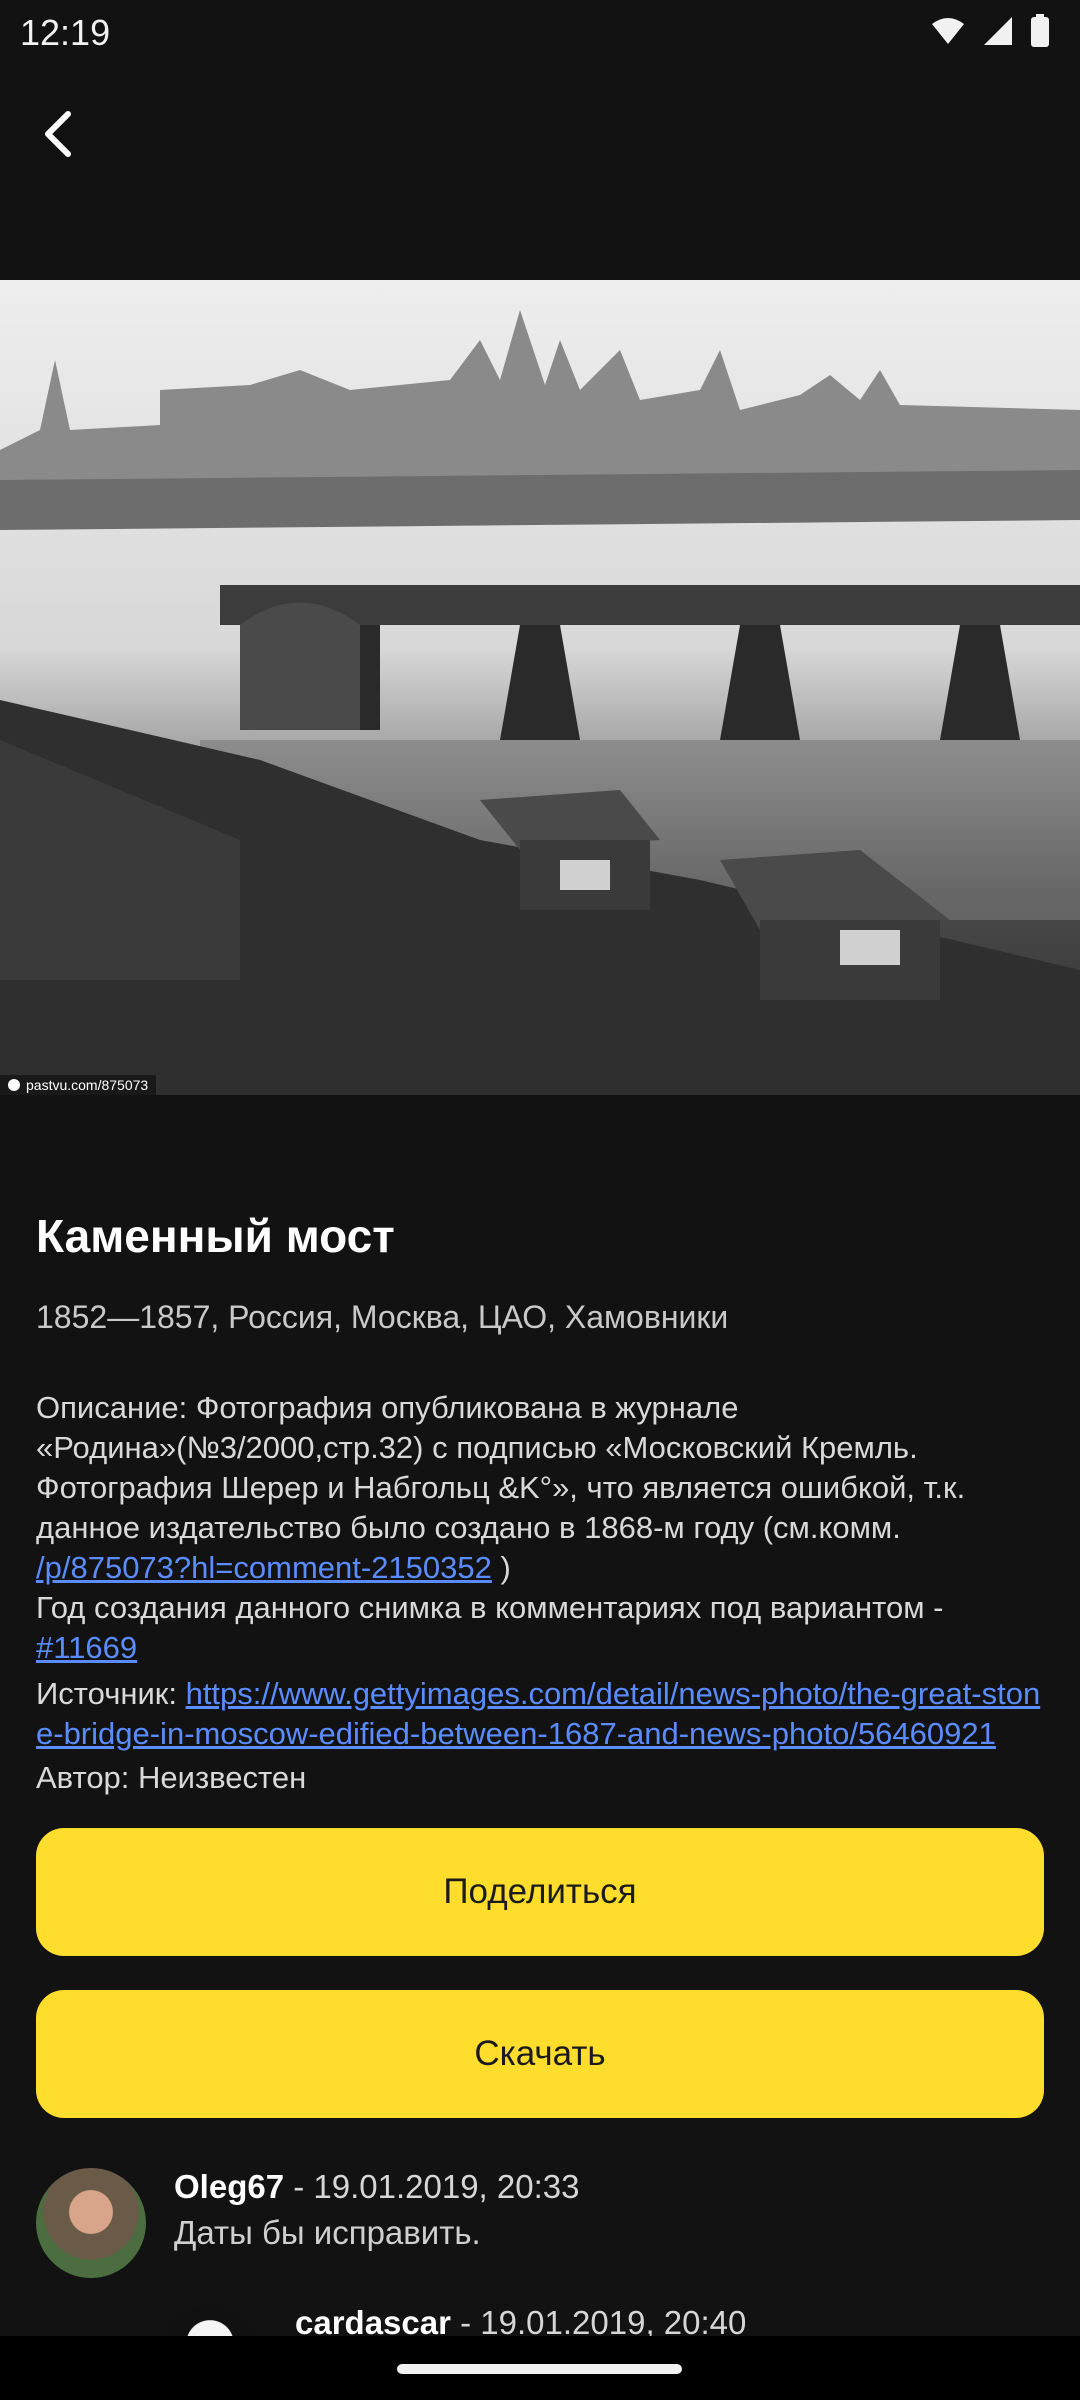 The height and width of the screenshot is (2400, 1080). What do you see at coordinates (111, 1693) in the screenshot?
I see `source-label: Источник:` at bounding box center [111, 1693].